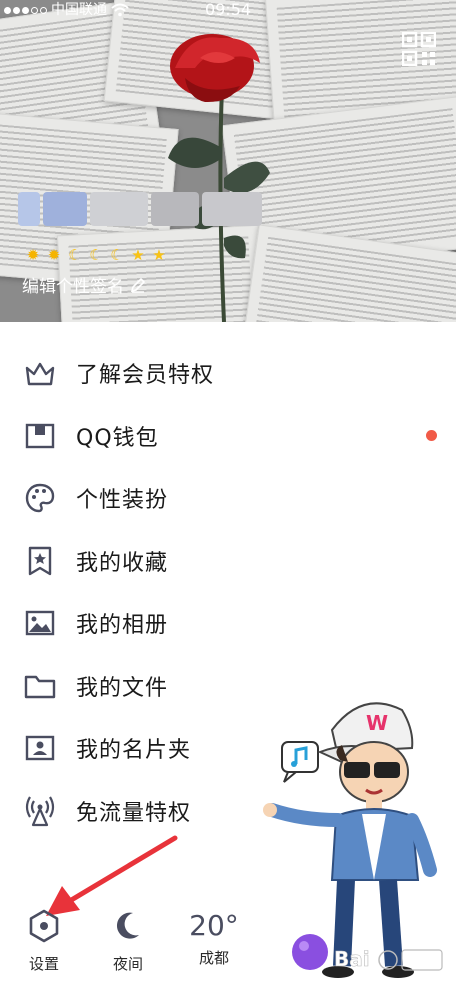  What do you see at coordinates (128, 939) in the screenshot?
I see `night-mode-button: 夜间` at bounding box center [128, 939].